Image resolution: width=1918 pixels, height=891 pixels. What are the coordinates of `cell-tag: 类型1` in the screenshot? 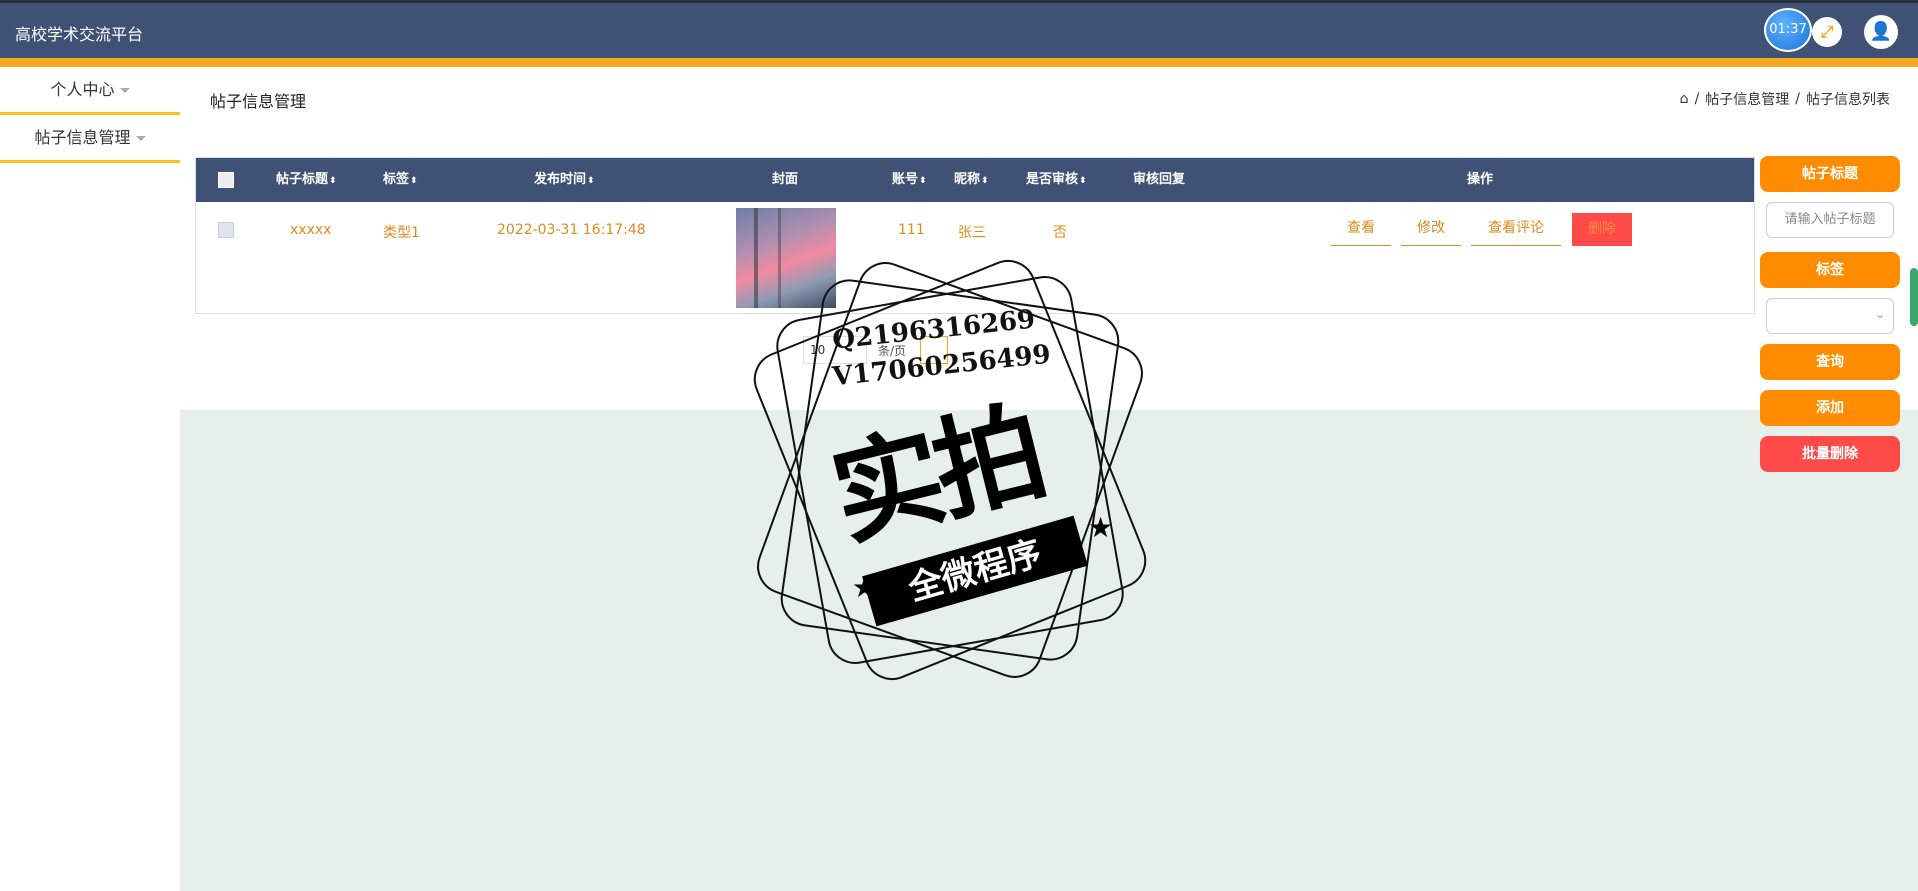 It's located at (401, 233).